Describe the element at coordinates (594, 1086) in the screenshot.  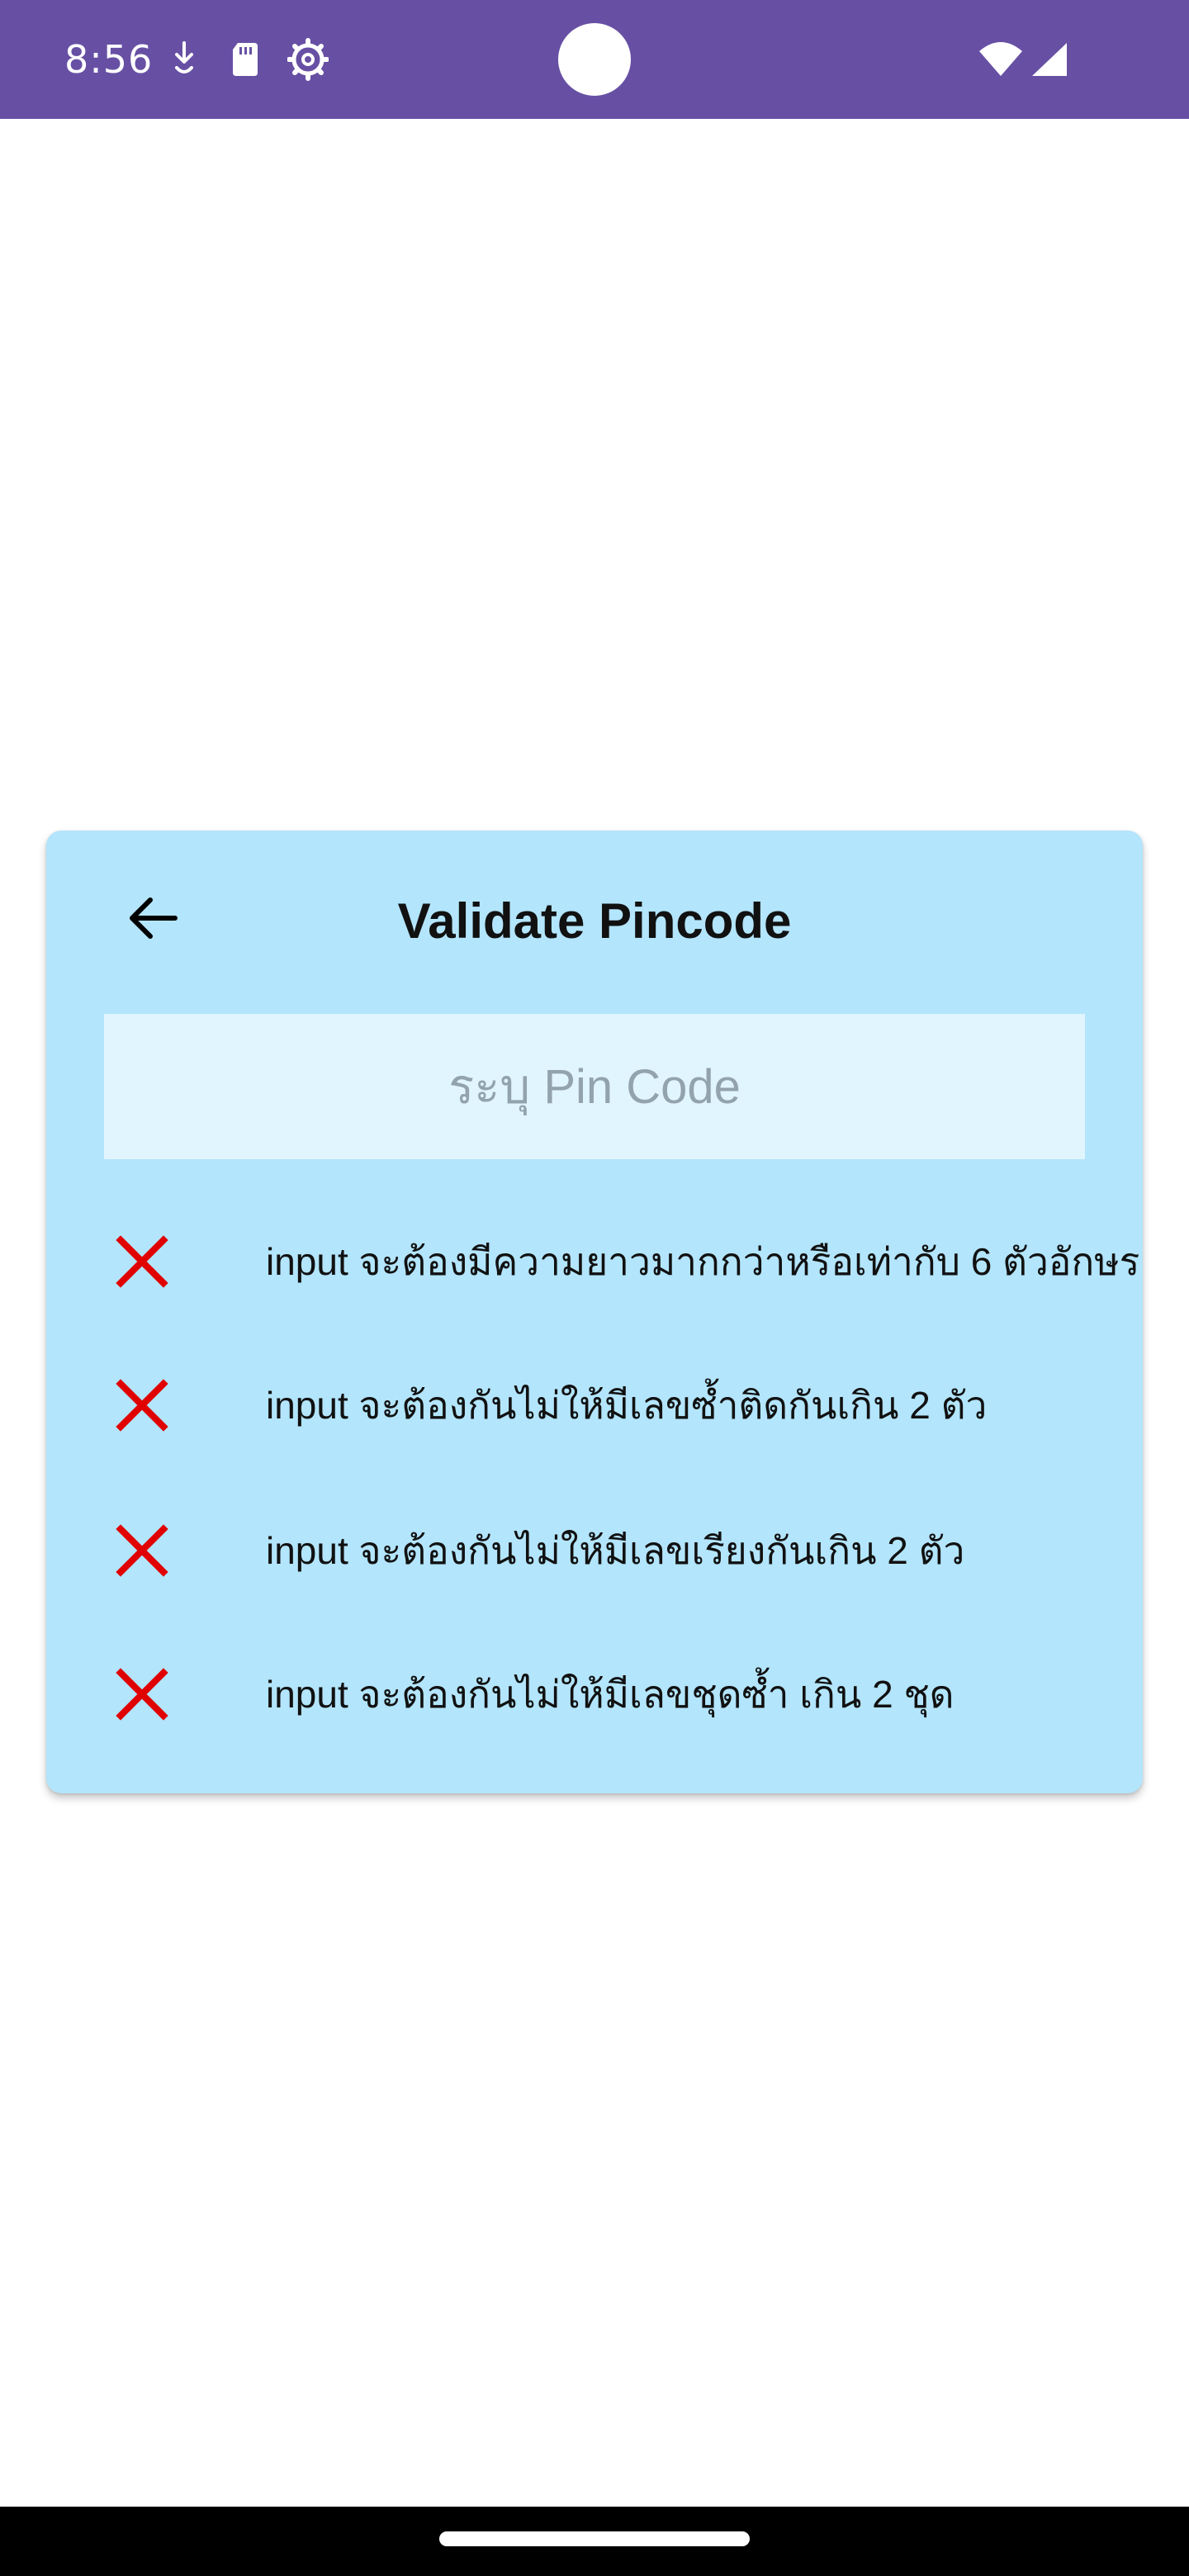
I see `pin-code-input` at that location.